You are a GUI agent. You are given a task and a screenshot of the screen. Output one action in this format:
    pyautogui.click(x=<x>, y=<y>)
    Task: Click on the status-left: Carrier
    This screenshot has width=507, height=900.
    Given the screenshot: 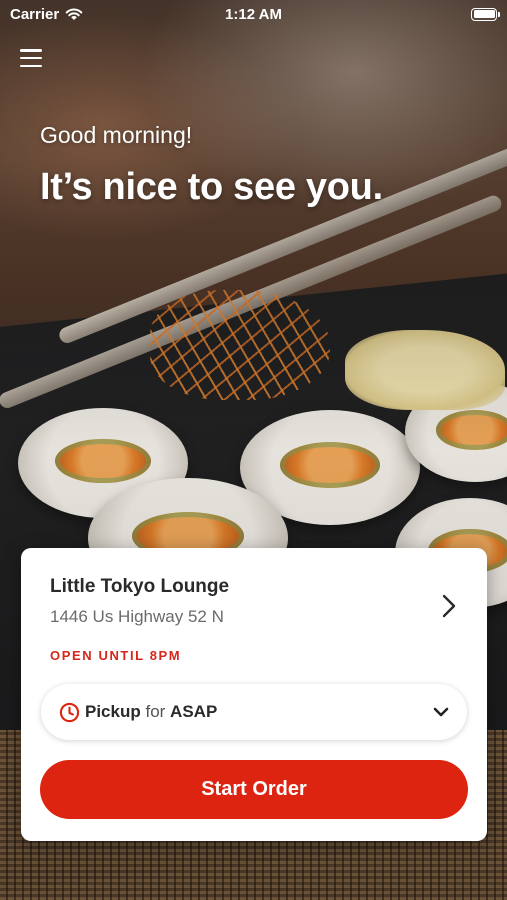 What is the action you would take?
    pyautogui.click(x=90, y=14)
    